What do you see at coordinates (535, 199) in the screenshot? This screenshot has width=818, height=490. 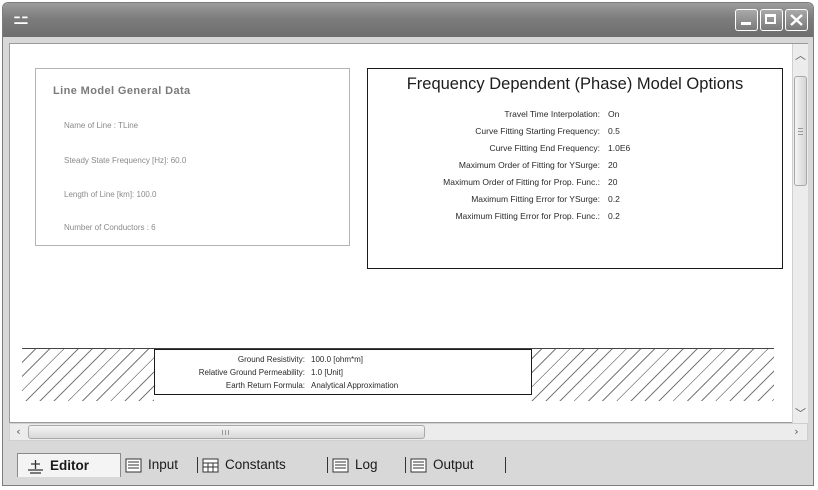 I see `fd-option-label: Maximum Fitting Error for YSurge:` at bounding box center [535, 199].